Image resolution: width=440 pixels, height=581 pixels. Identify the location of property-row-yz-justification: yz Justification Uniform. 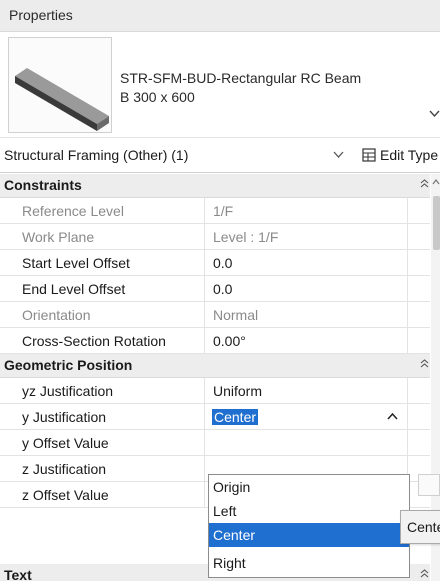
(215, 391).